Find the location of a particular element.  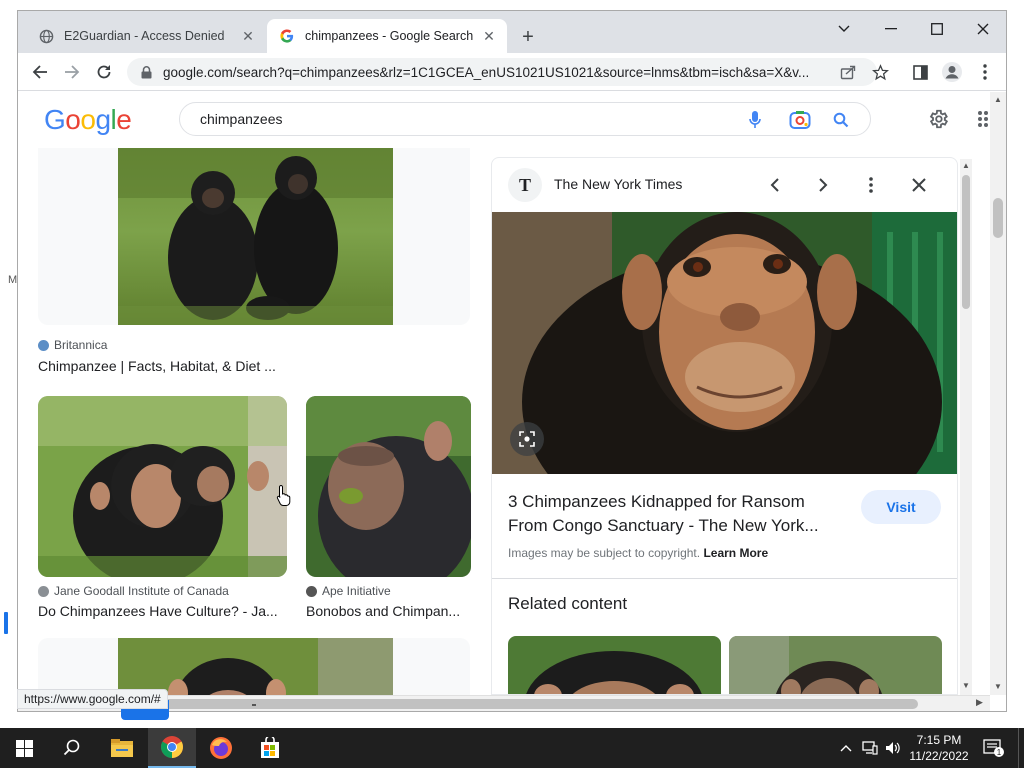

visit-button: Visit is located at coordinates (901, 507).